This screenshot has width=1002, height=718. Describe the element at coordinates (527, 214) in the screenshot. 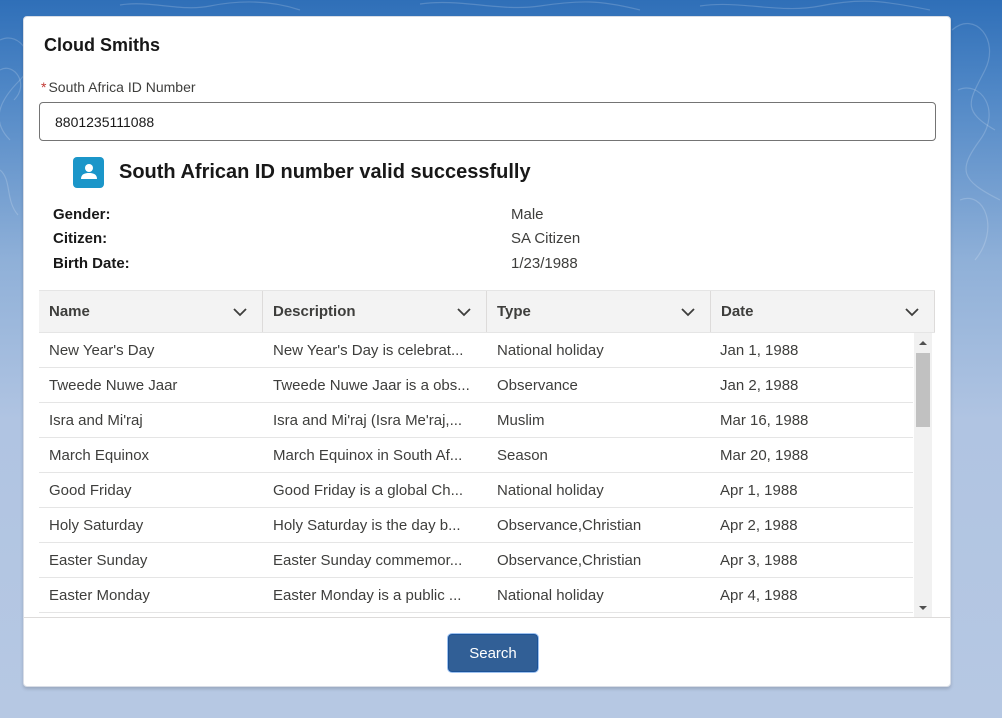

I see `gender-value: Male` at that location.